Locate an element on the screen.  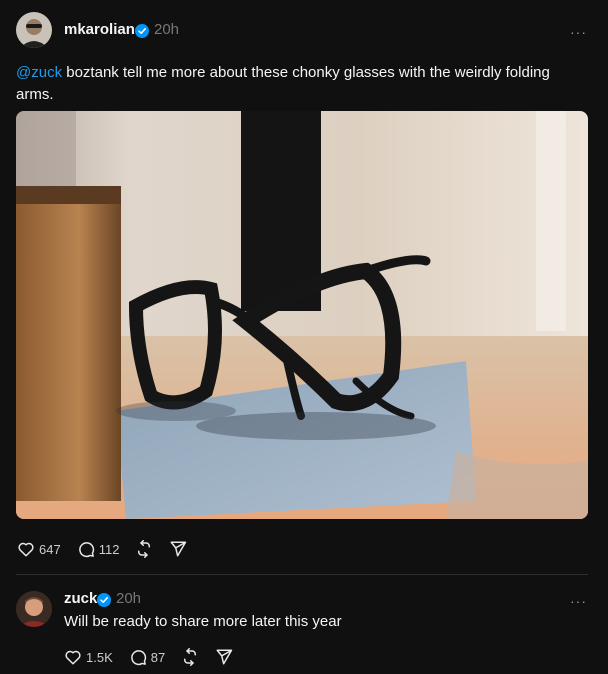
mention-link: @zuck is located at coordinates (39, 72).